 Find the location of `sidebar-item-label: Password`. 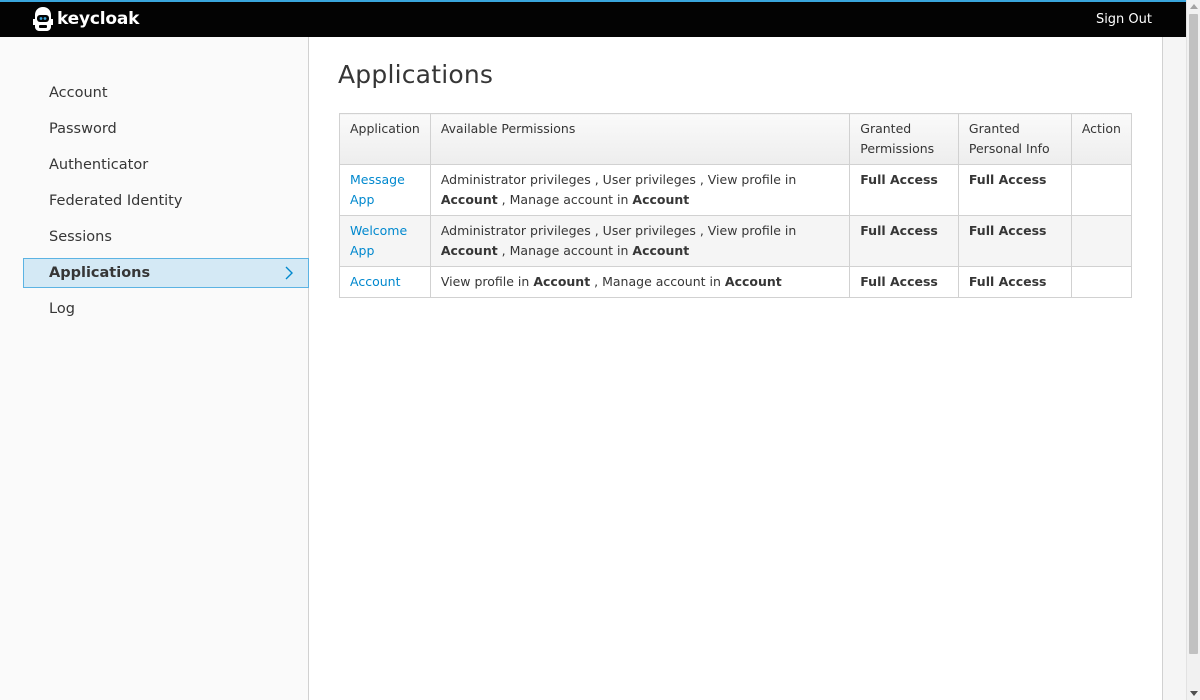

sidebar-item-label: Password is located at coordinates (83, 129).